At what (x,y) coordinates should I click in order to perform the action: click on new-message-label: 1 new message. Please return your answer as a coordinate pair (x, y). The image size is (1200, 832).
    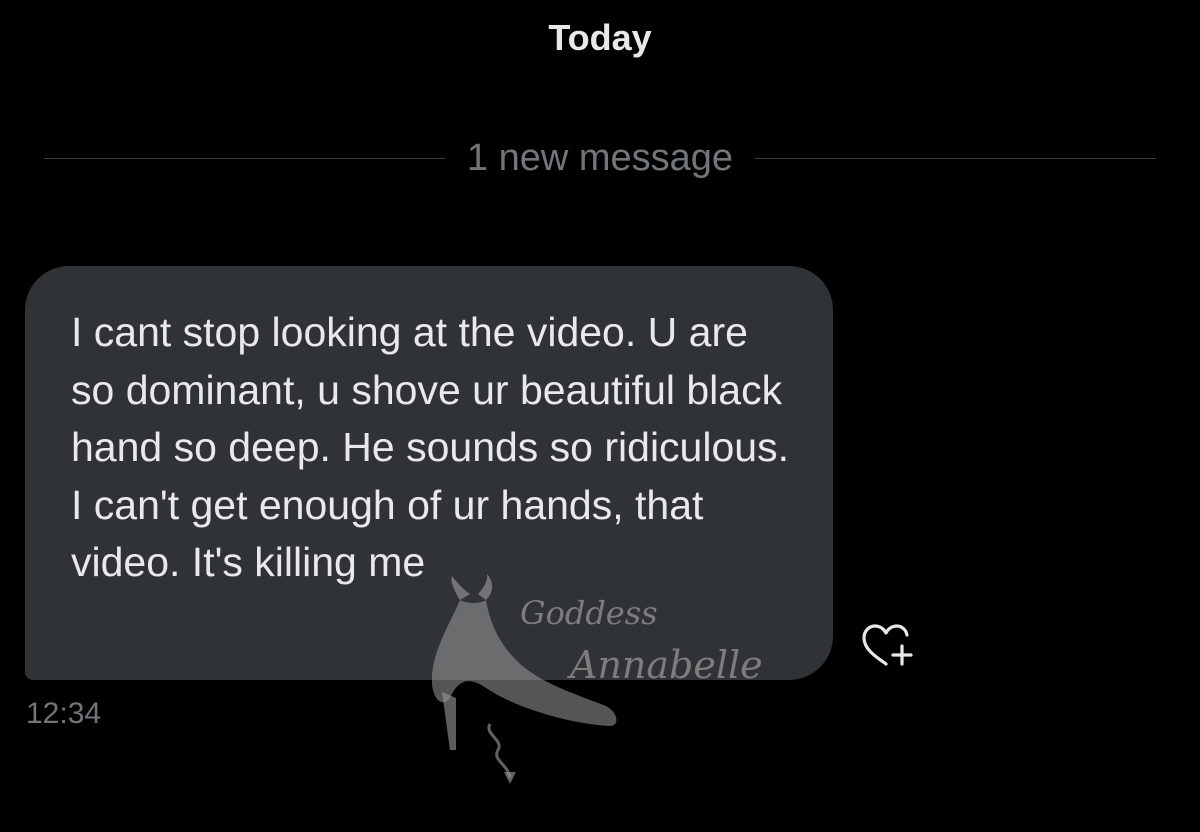
    Looking at the image, I should click on (600, 158).